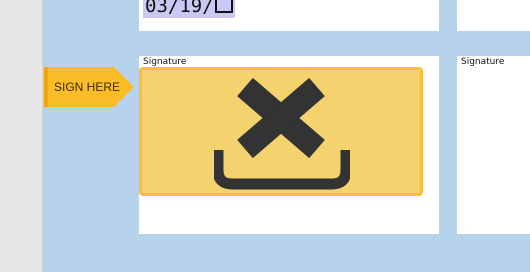 The width and height of the screenshot is (530, 272). I want to click on close-x-tray-icon, so click(282, 134).